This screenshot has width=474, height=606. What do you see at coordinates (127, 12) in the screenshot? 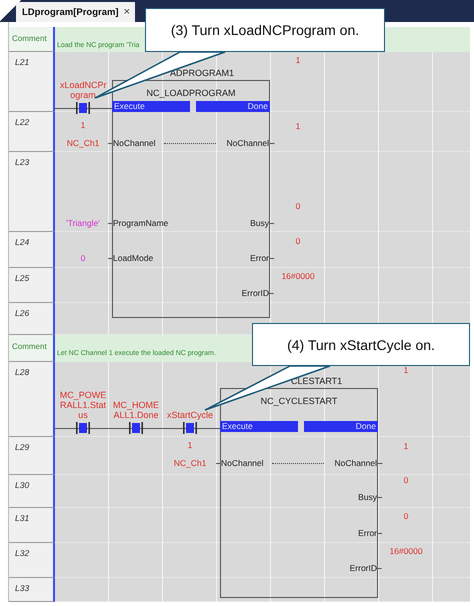
I see `close-icon: ×` at bounding box center [127, 12].